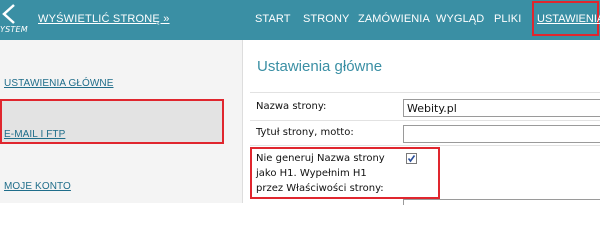  Describe the element at coordinates (37, 186) in the screenshot. I see `sidebar-item-moje-konto: MOJE KONTO` at that location.